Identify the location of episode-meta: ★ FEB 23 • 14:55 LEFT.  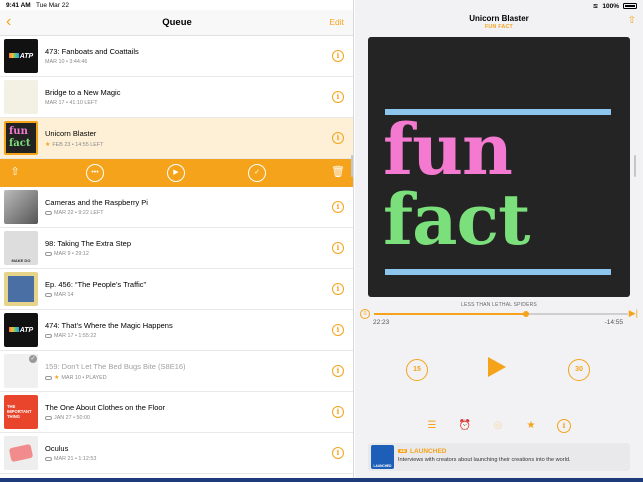
(74, 145).